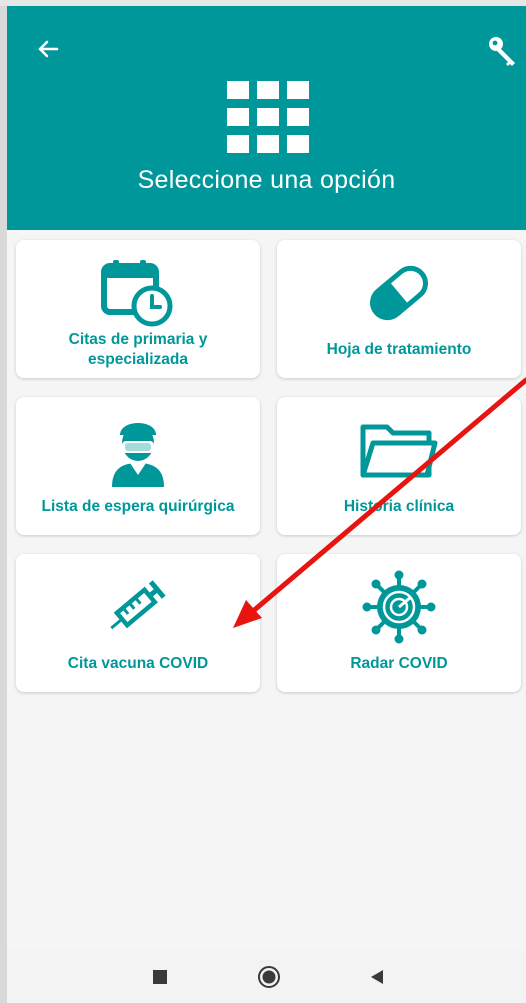 Image resolution: width=526 pixels, height=1003 pixels. I want to click on option-historia-card: Historia clínica, so click(399, 466).